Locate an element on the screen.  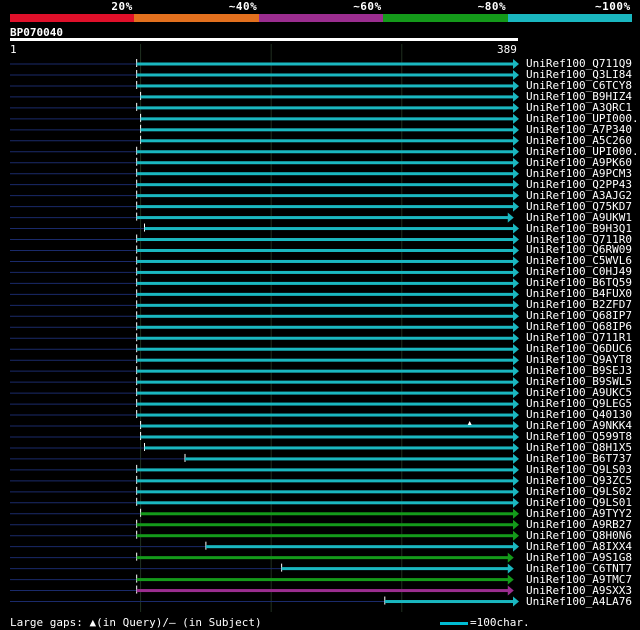
hit-label: UniRef100_A4LA76 is located at coordinates (579, 601).